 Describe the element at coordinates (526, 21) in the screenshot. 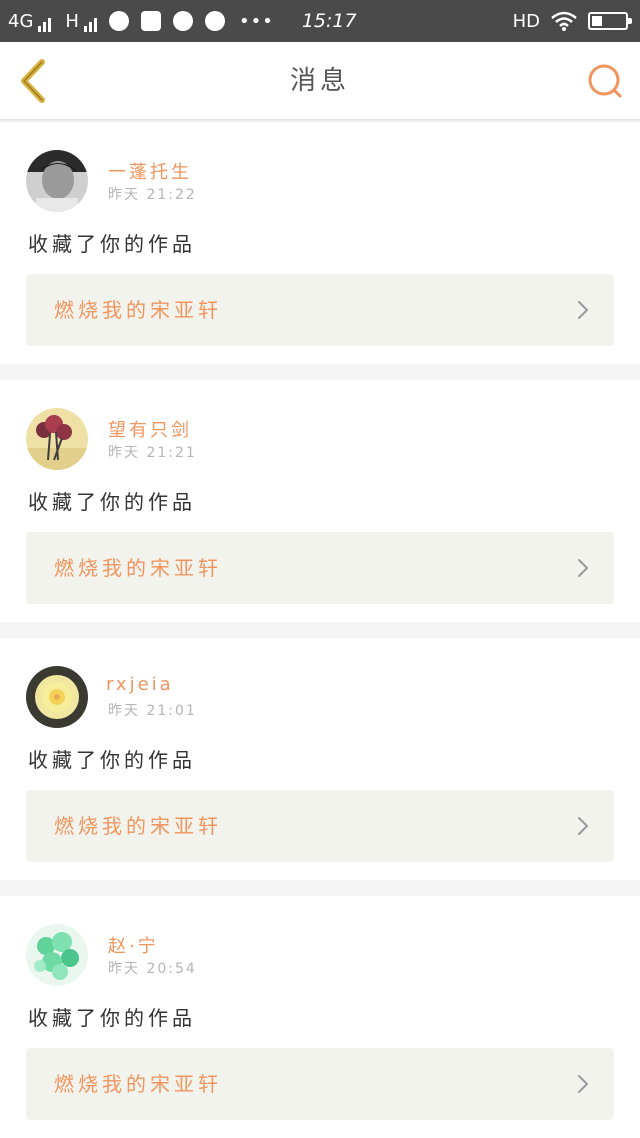

I see `hd-indicator: HD` at that location.